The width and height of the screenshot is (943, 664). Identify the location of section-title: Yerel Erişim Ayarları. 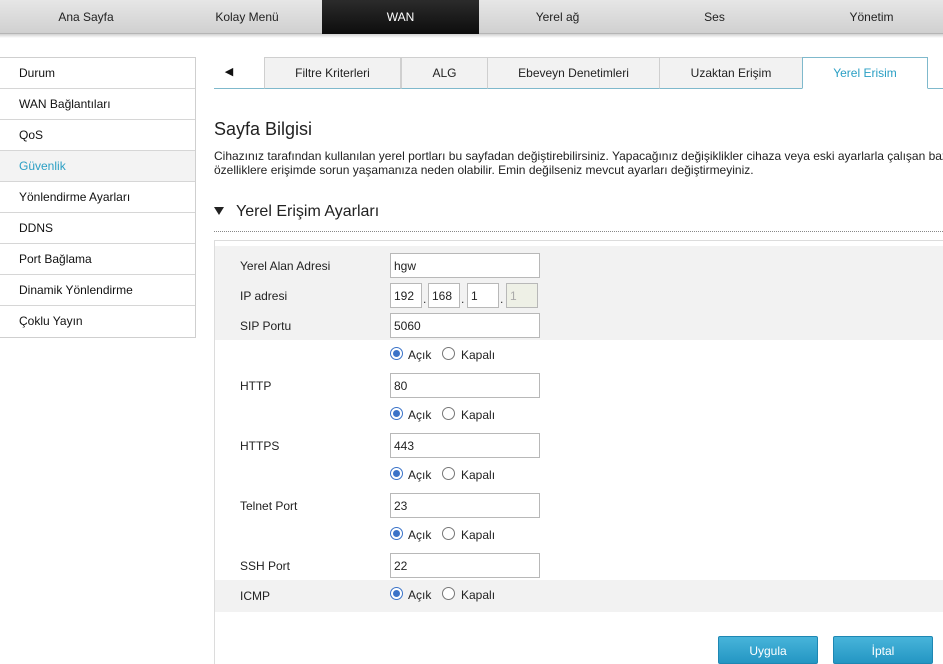
(308, 211).